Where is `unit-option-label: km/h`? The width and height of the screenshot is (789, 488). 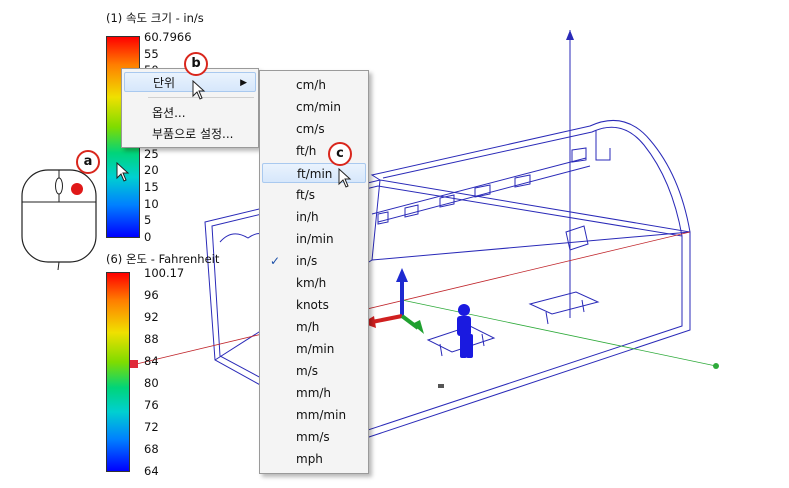 unit-option-label: km/h is located at coordinates (311, 283).